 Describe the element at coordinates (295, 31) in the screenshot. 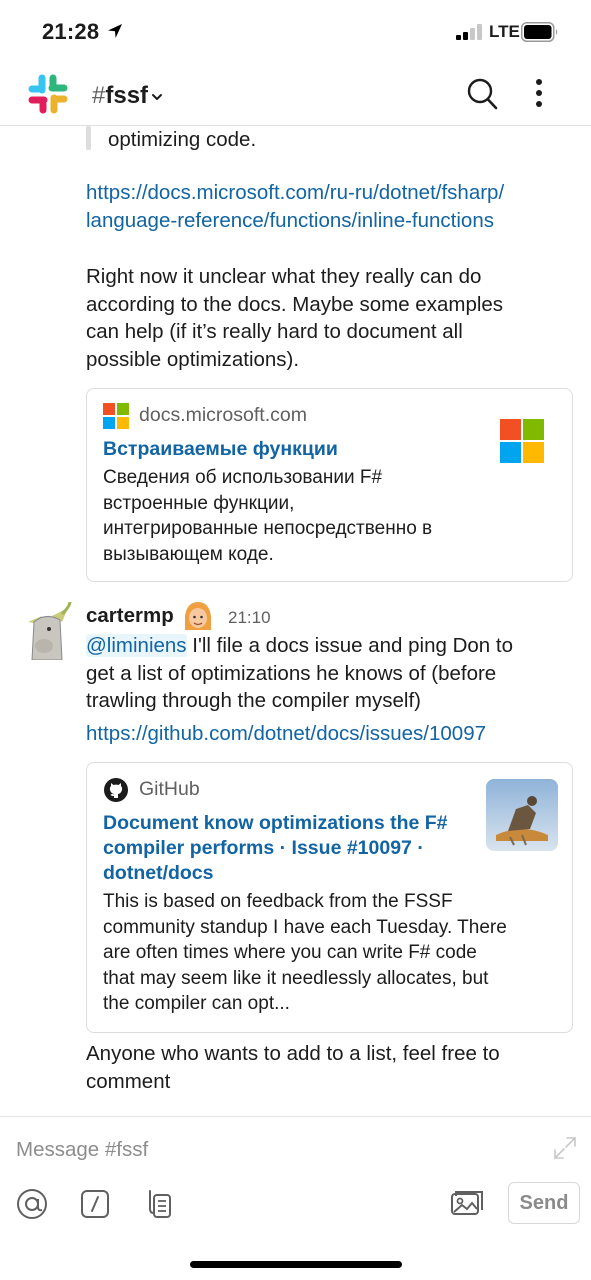

I see `status-bar: 21:28 LTE` at that location.